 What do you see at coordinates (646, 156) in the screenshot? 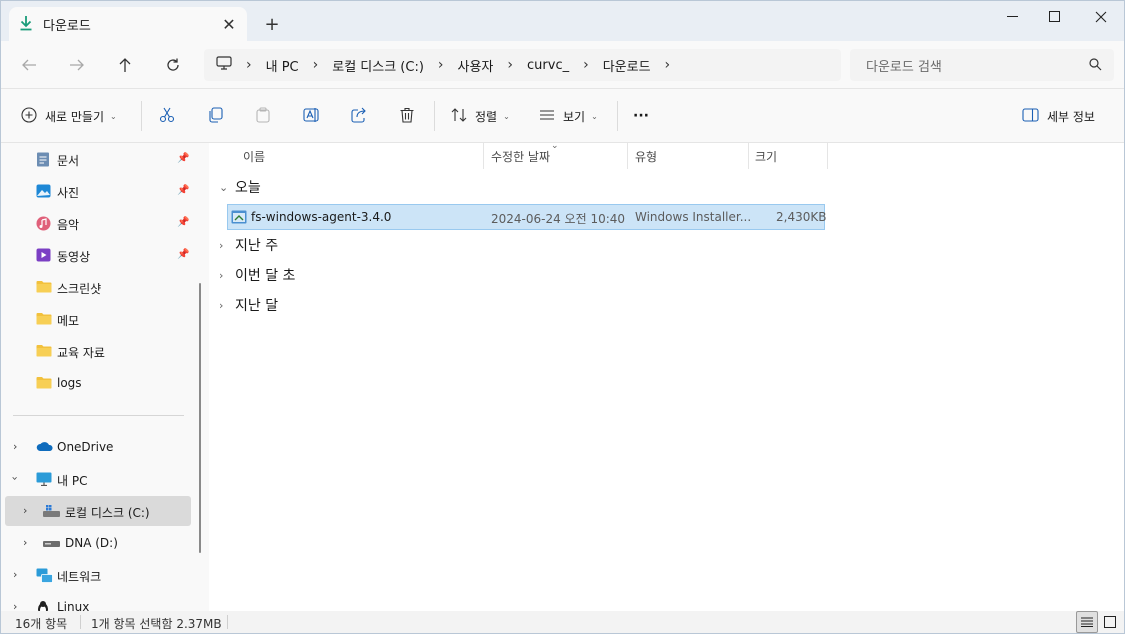
I see `column-type: 유형` at bounding box center [646, 156].